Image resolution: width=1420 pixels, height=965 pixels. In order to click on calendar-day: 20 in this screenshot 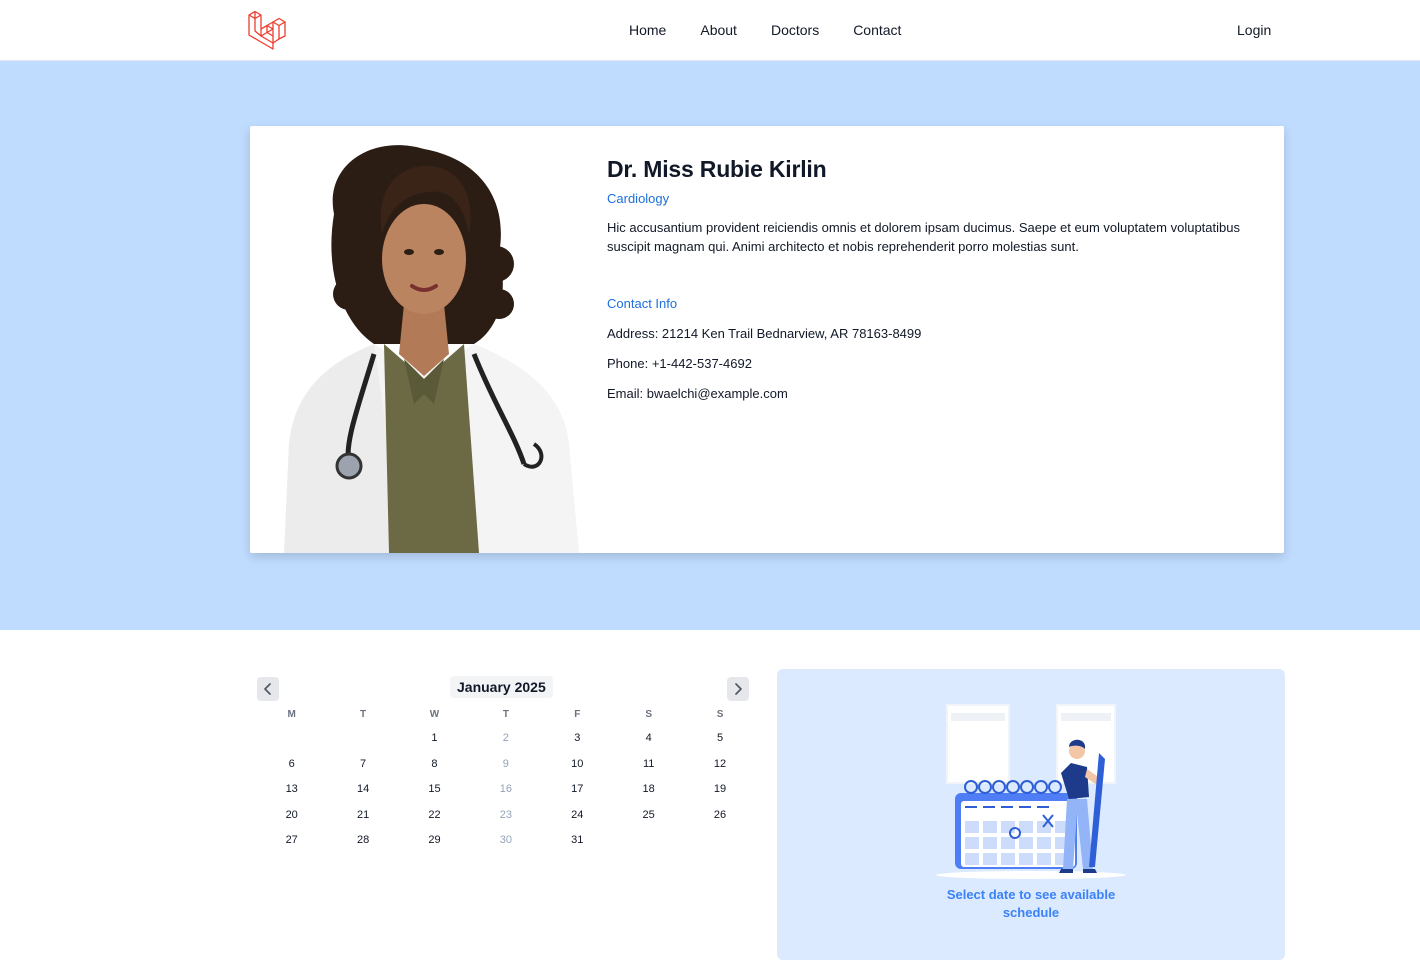, I will do `click(291, 820)`.